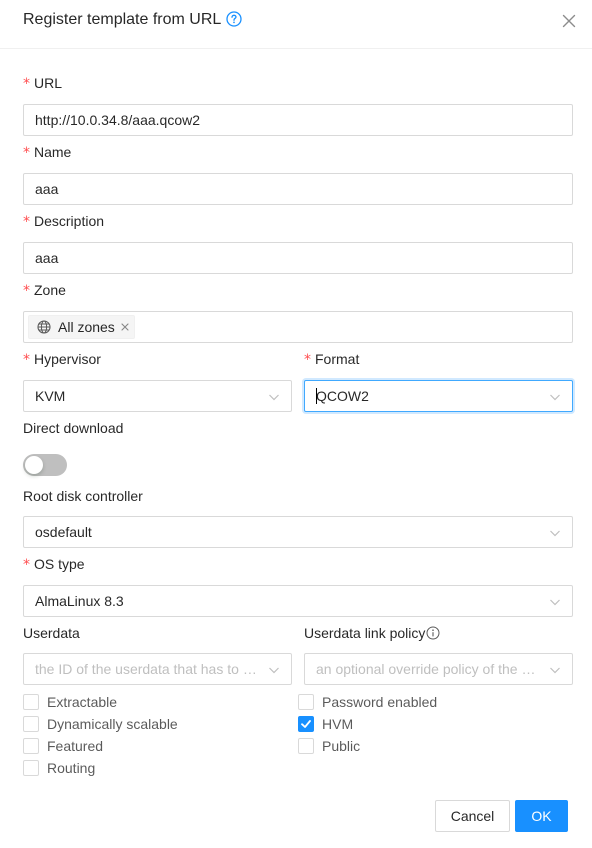 The image size is (592, 848). Describe the element at coordinates (125, 327) in the screenshot. I see `tag-close-icon` at that location.